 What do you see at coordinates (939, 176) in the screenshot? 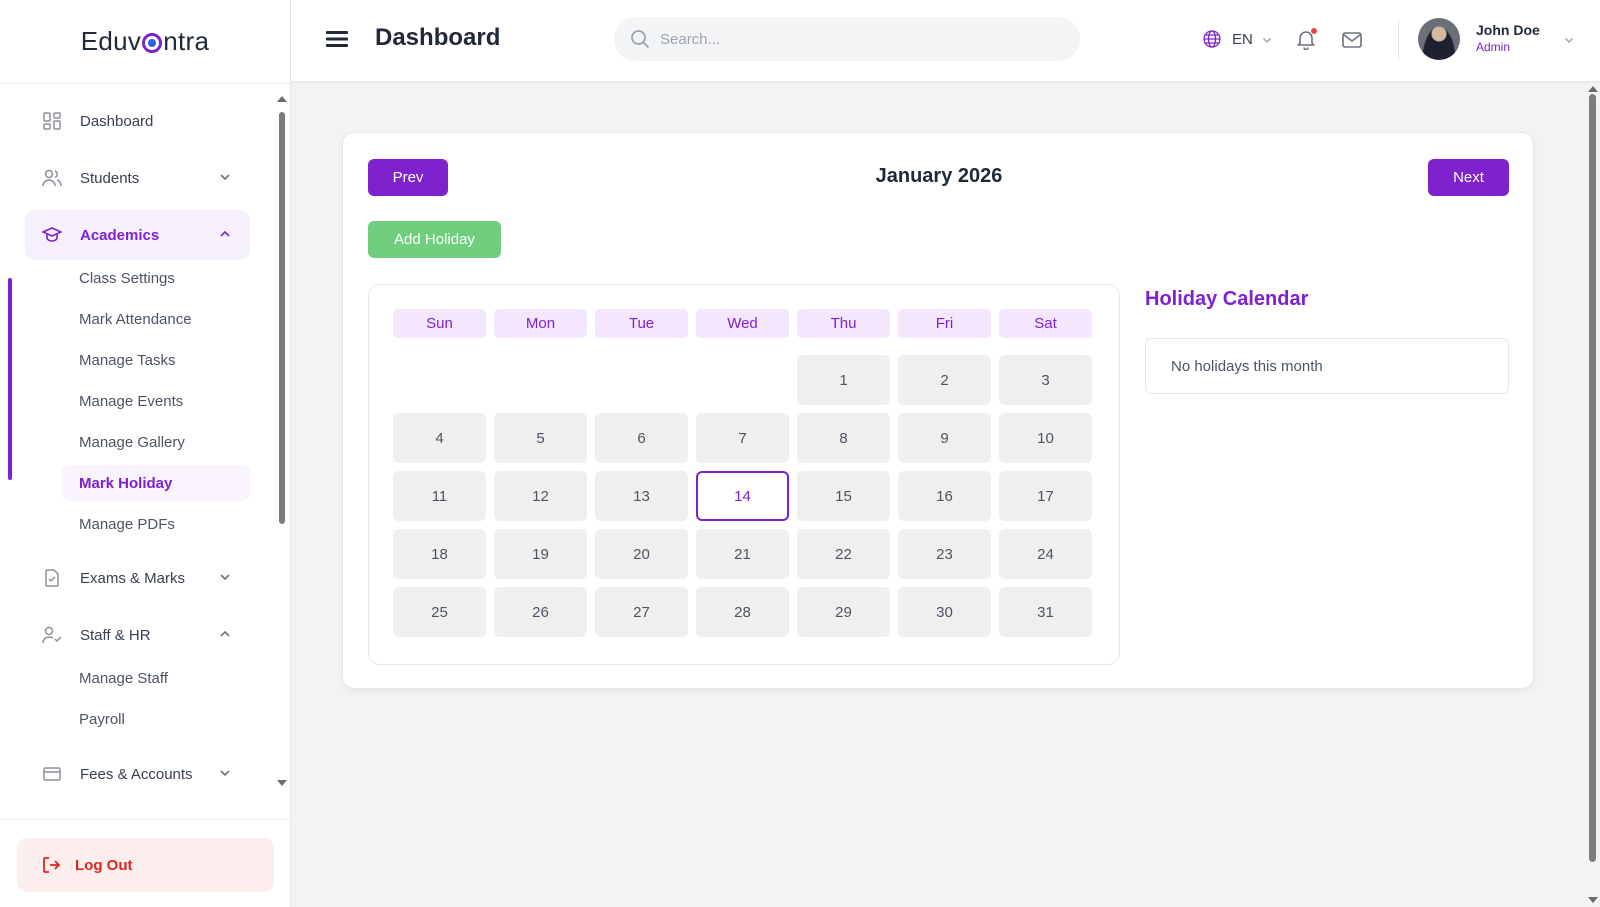
I see `month-title: January 2026` at bounding box center [939, 176].